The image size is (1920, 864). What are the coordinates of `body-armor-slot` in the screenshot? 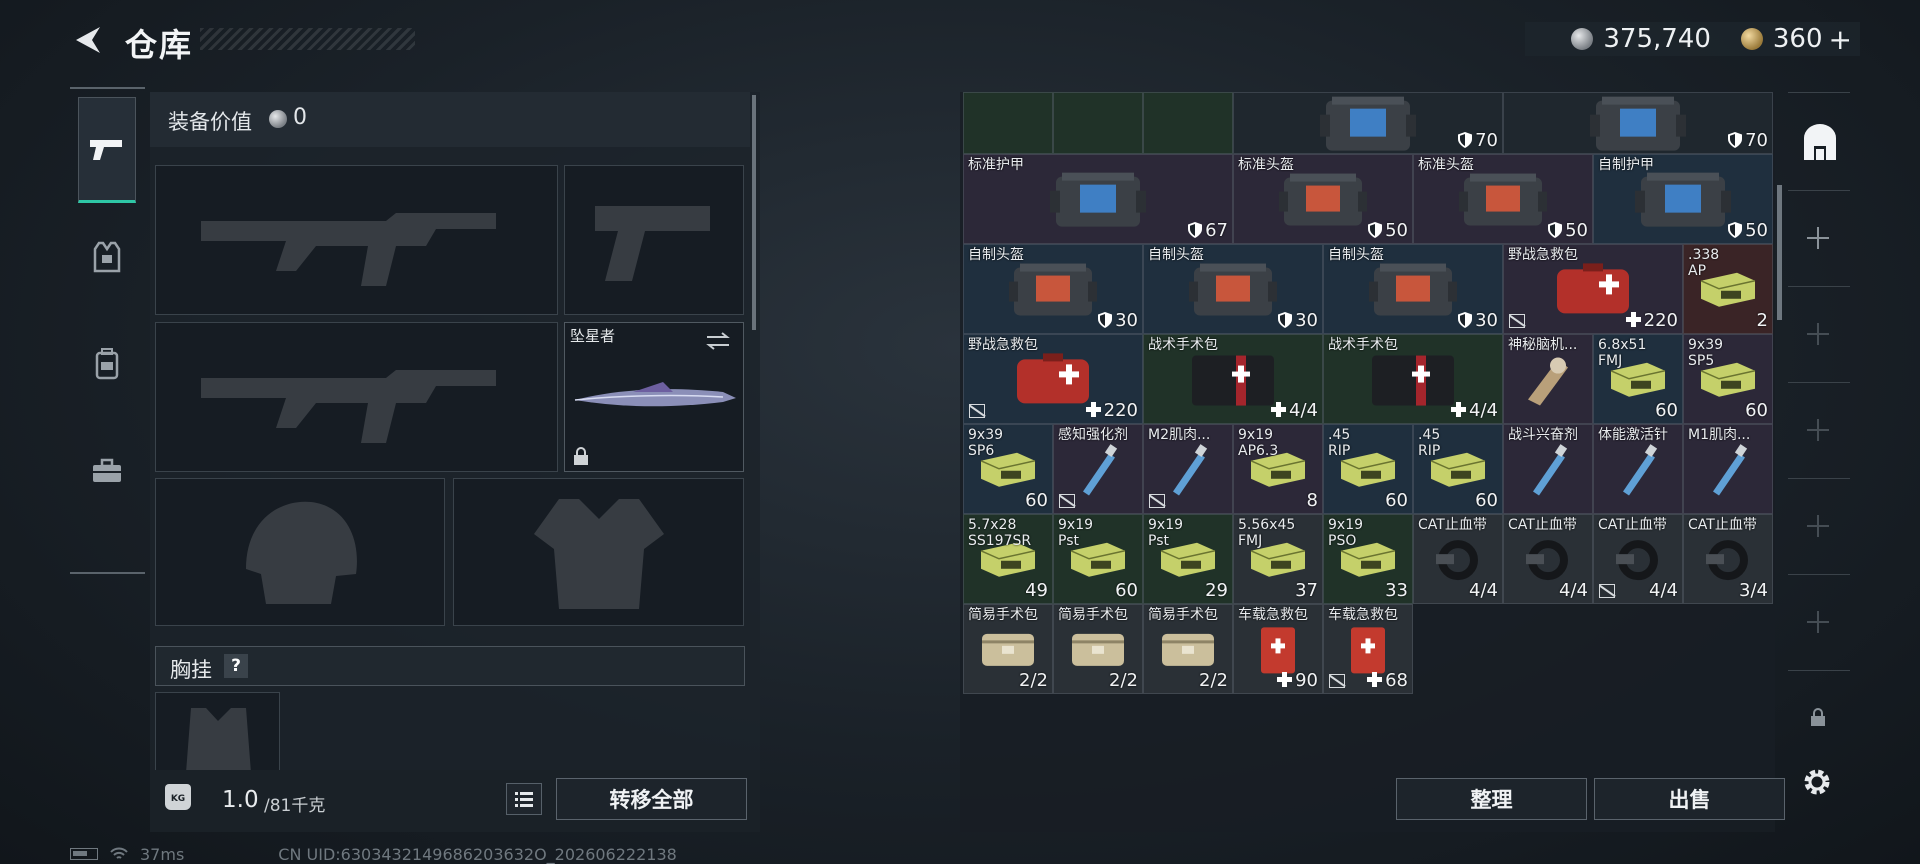 It's located at (598, 552).